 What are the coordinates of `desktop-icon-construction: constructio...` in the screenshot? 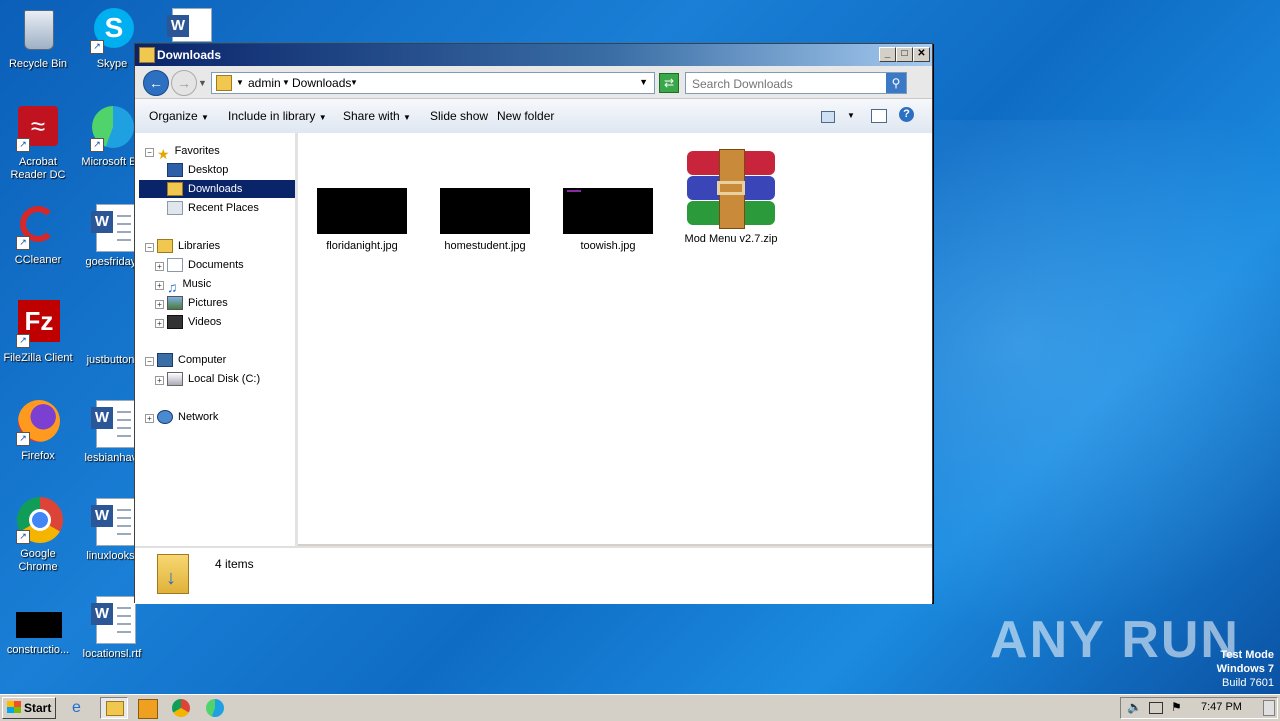 It's located at (38, 630).